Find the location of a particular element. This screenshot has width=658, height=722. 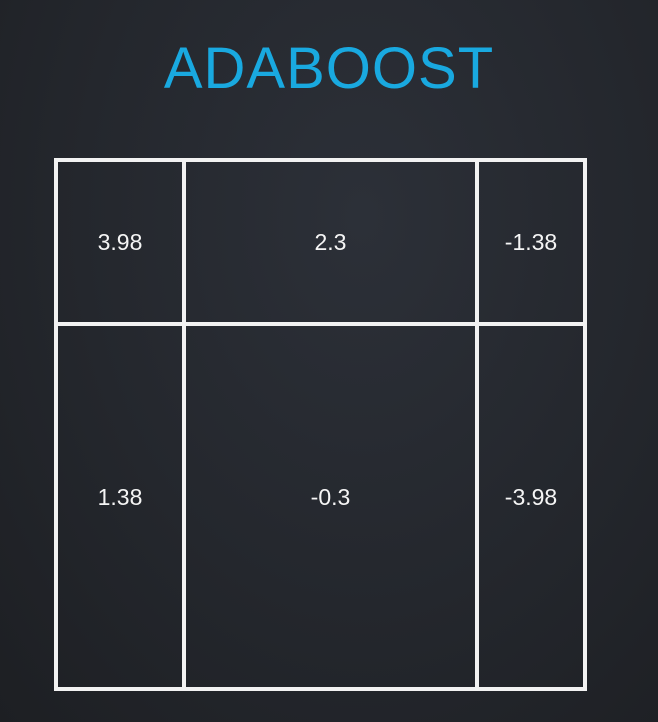

grid-border-bottom is located at coordinates (320, 689).